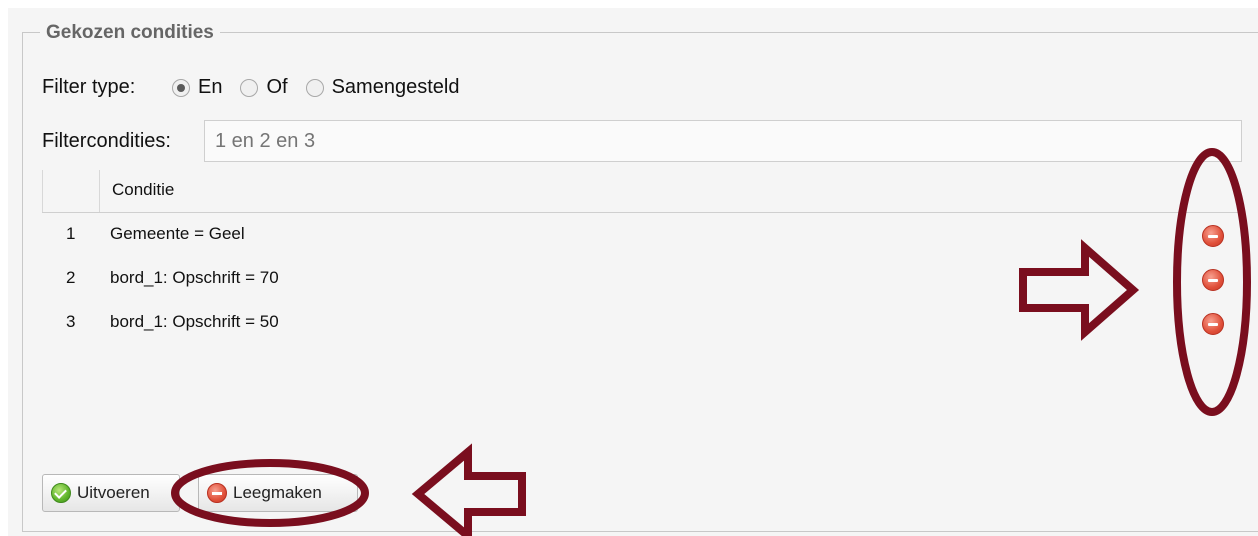 The image size is (1258, 536). Describe the element at coordinates (177, 233) in the screenshot. I see `row-condition: Gemeente = Geel` at that location.